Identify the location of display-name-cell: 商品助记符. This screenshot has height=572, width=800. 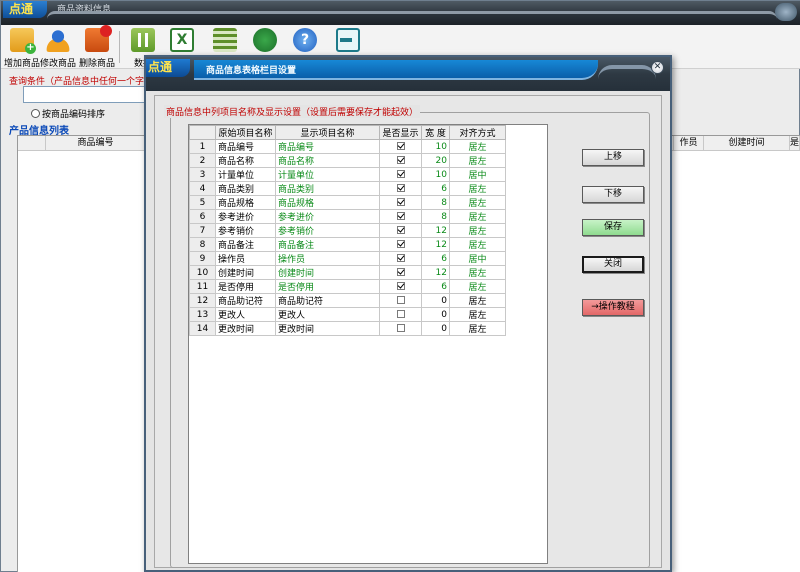
(327, 300).